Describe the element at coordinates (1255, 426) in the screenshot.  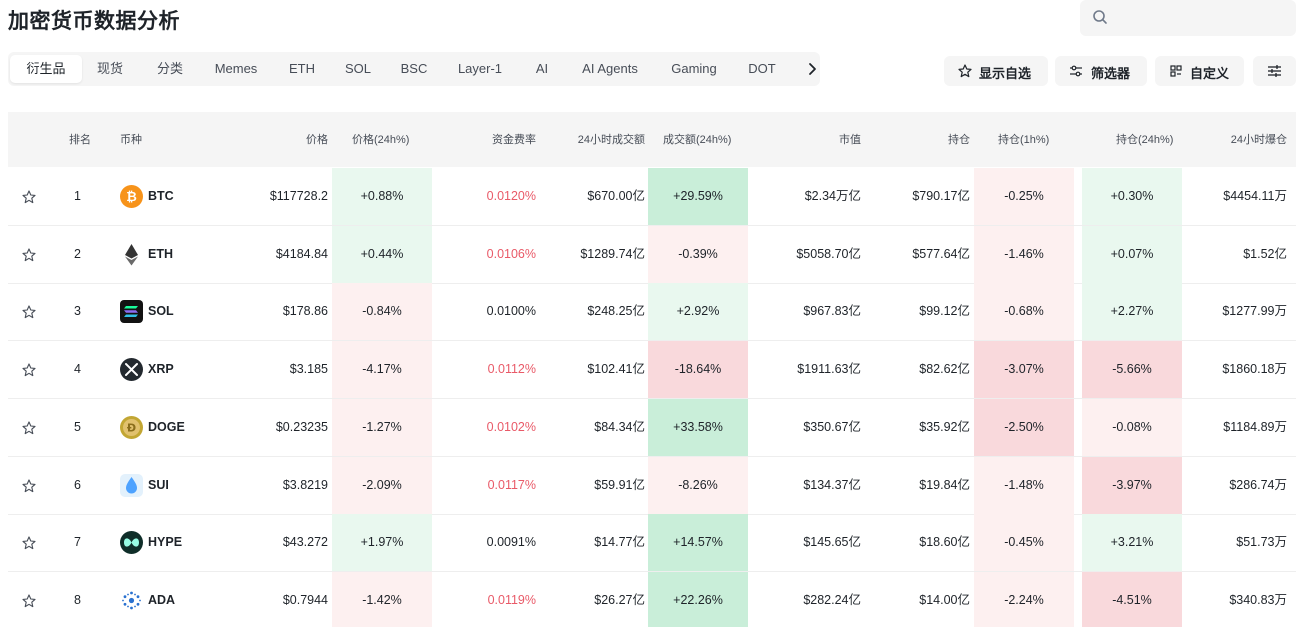
I see `liquidation: $1184.89万` at that location.